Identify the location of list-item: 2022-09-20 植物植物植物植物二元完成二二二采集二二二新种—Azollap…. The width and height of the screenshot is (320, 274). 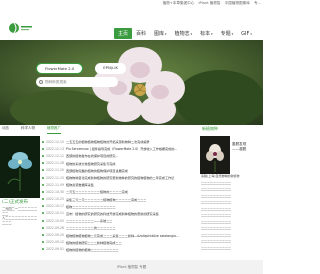
(119, 234).